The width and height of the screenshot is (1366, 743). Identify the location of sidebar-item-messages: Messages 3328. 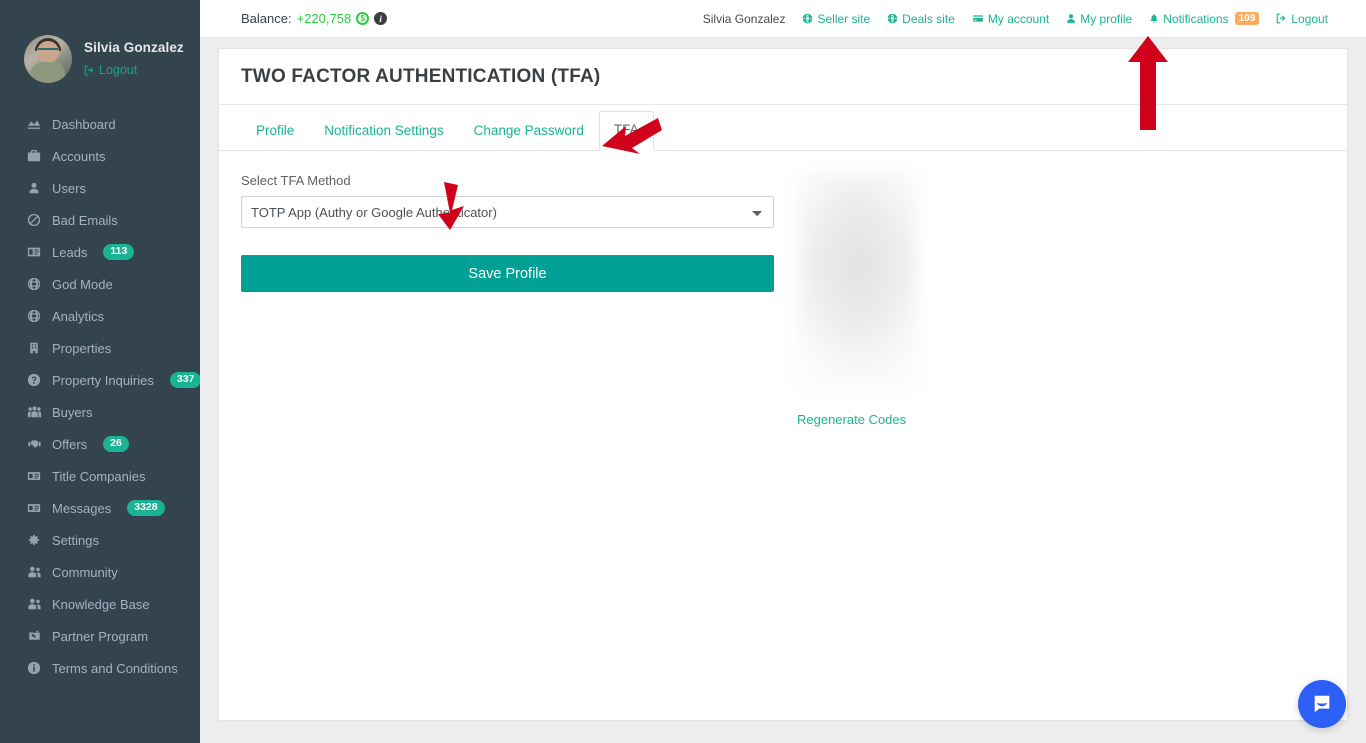
(100, 508).